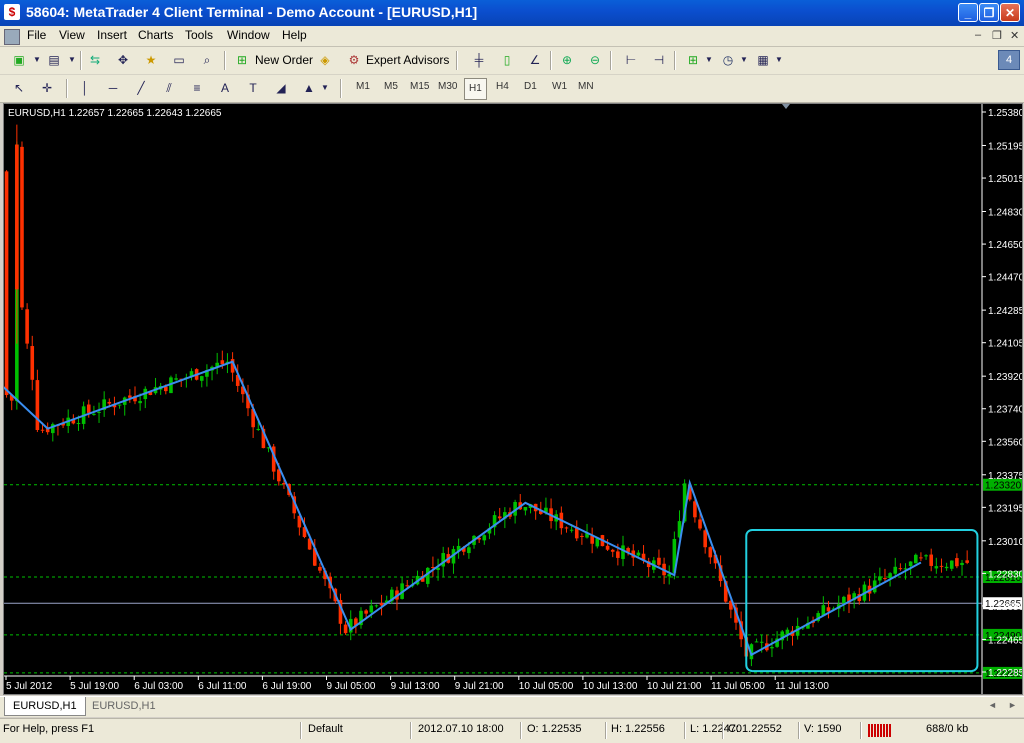  Describe the element at coordinates (225, 88) in the screenshot. I see `text-tool-icon: A` at that location.